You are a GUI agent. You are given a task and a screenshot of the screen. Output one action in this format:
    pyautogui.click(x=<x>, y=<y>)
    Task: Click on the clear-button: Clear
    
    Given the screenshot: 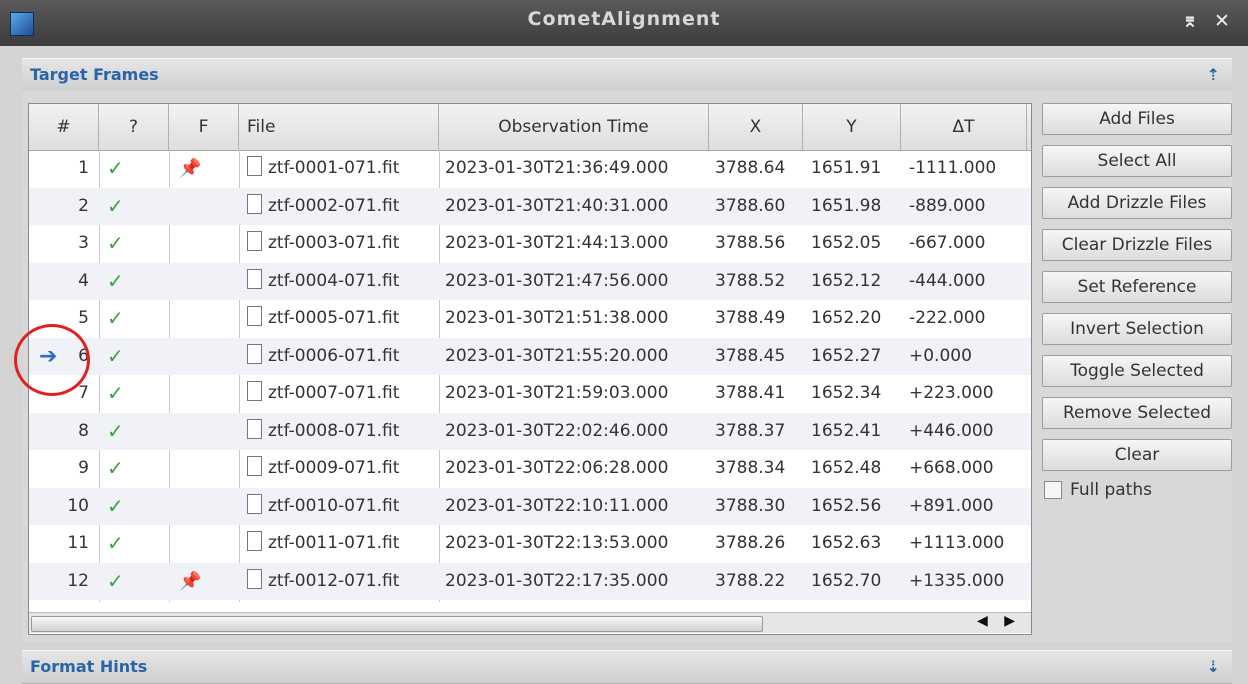 What is the action you would take?
    pyautogui.click(x=1137, y=455)
    